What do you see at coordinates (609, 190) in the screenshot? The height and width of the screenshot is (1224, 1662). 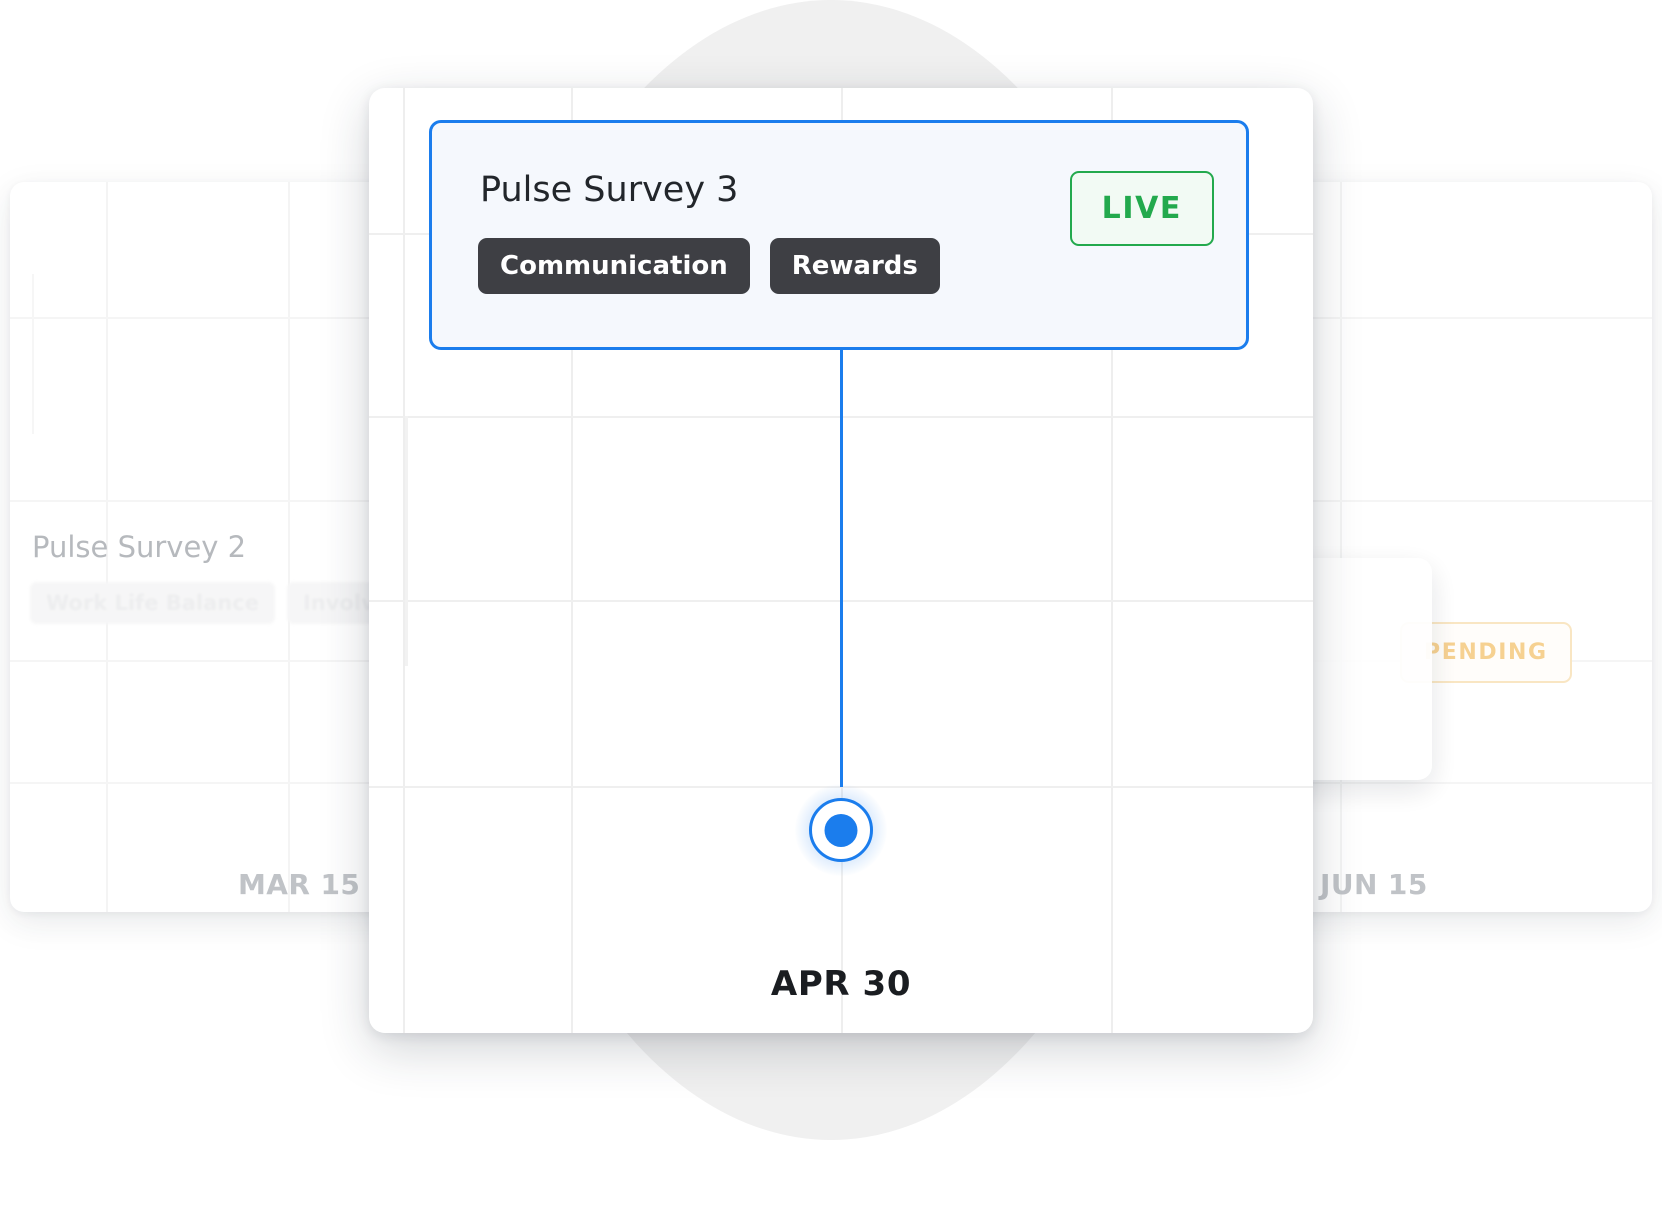 I see `survey-title: Pulse Survey 3` at bounding box center [609, 190].